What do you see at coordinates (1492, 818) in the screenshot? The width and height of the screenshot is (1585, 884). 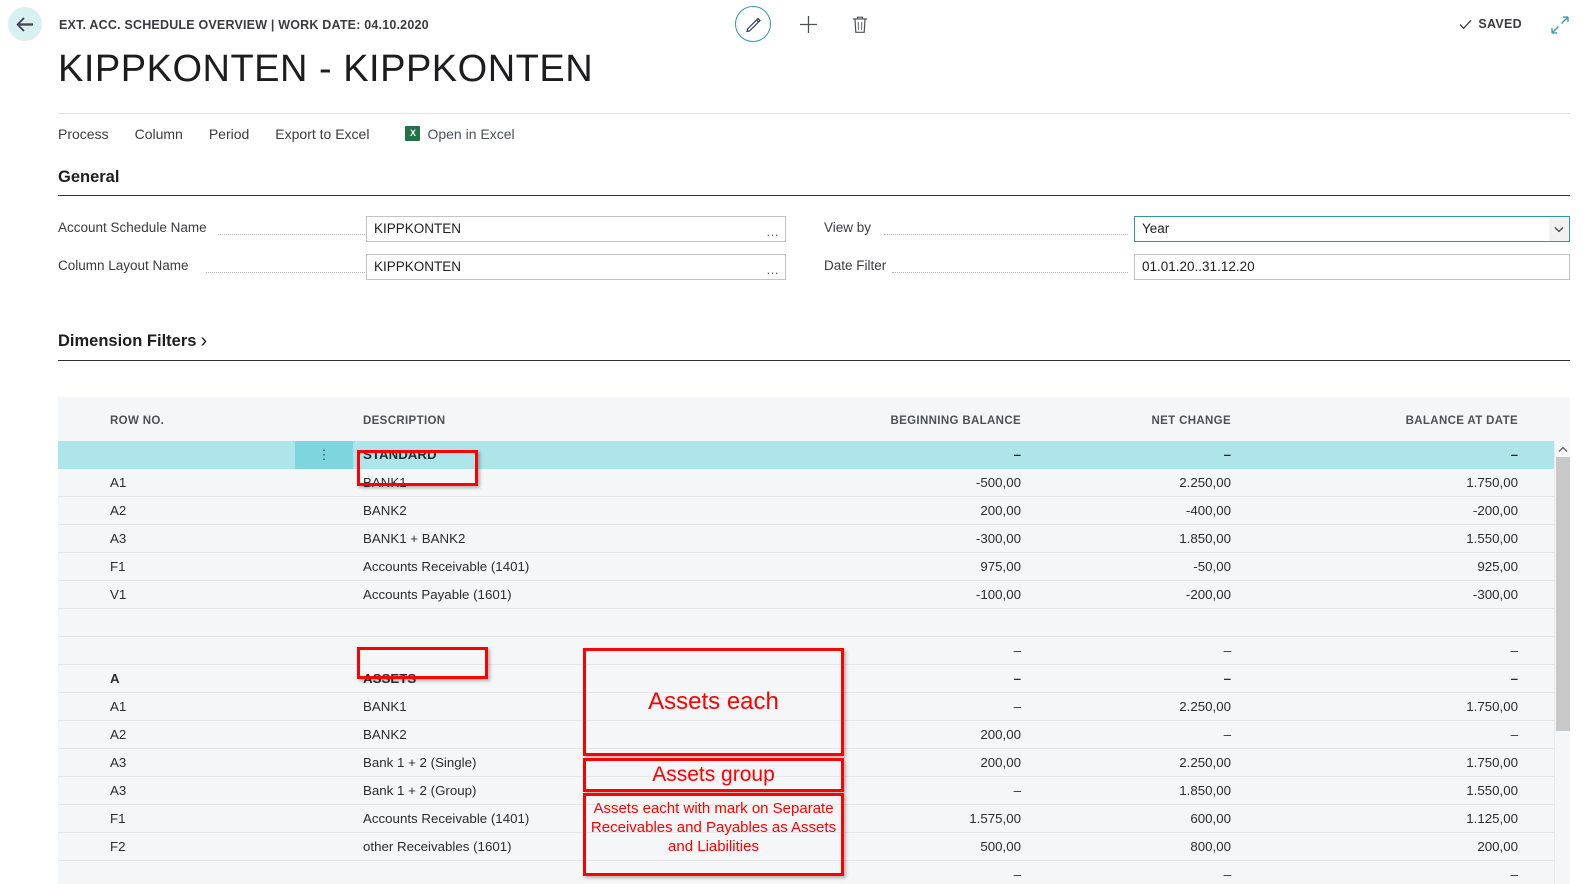 I see `cell-balance-at-date: 1.125,00` at bounding box center [1492, 818].